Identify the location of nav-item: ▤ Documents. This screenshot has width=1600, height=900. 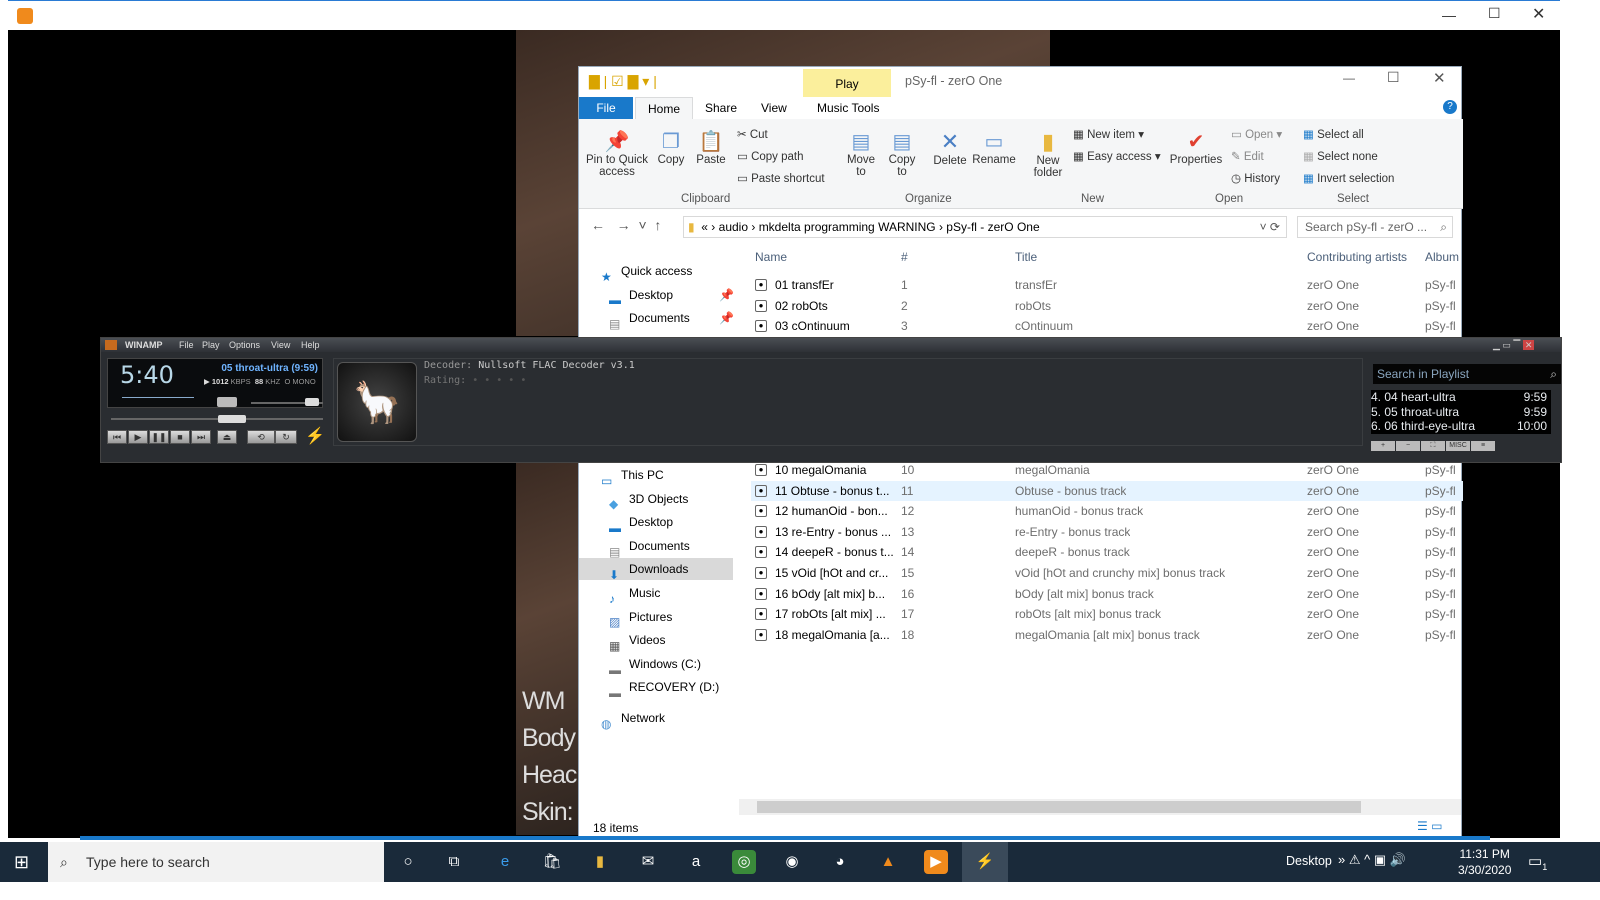
(649, 547).